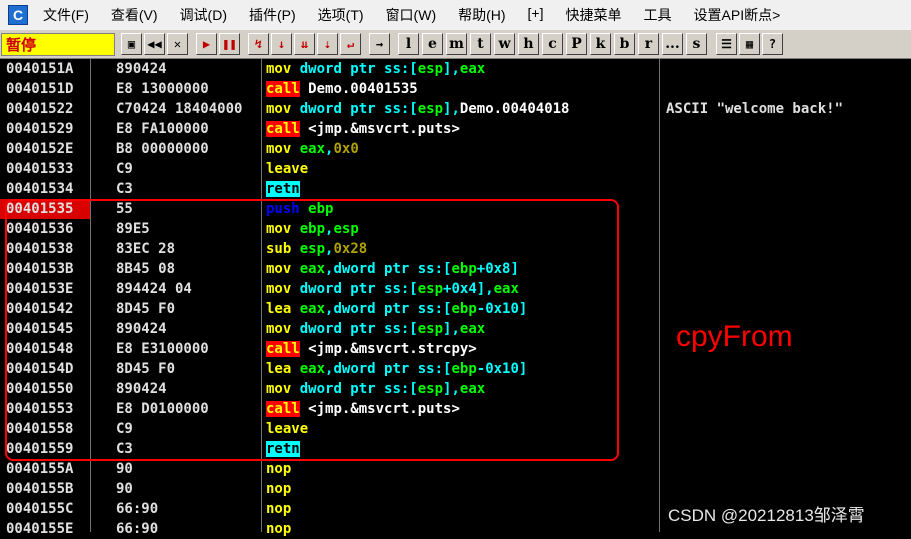  I want to click on operand: Demo.00401535, so click(363, 89).